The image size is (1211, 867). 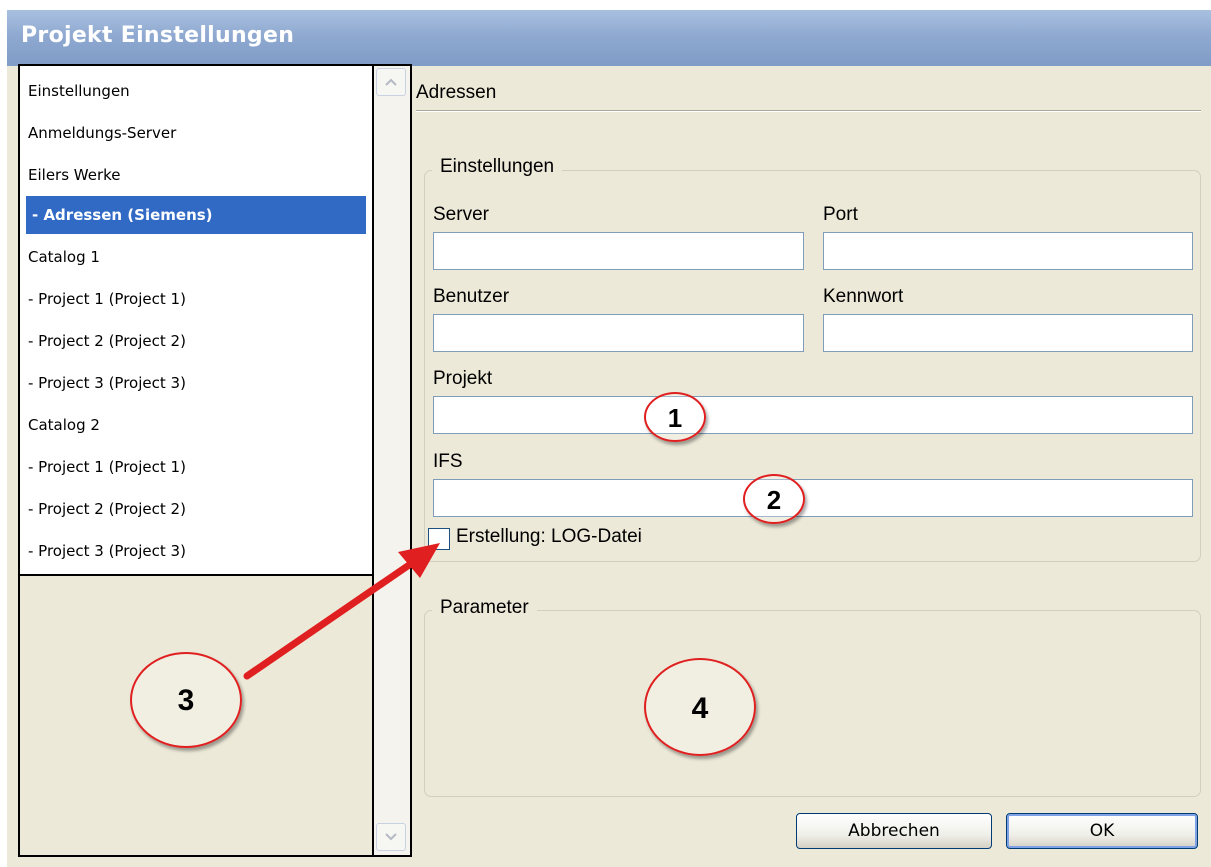 I want to click on annotation-marker-3: 3, so click(x=186, y=700).